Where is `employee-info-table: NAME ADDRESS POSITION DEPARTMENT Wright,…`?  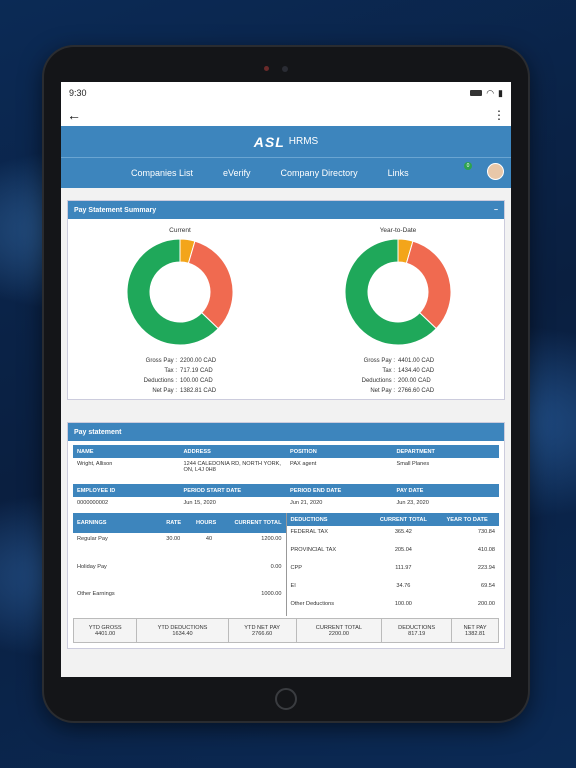
employee-info-table: NAME ADDRESS POSITION DEPARTMENT Wright,… is located at coordinates (286, 479).